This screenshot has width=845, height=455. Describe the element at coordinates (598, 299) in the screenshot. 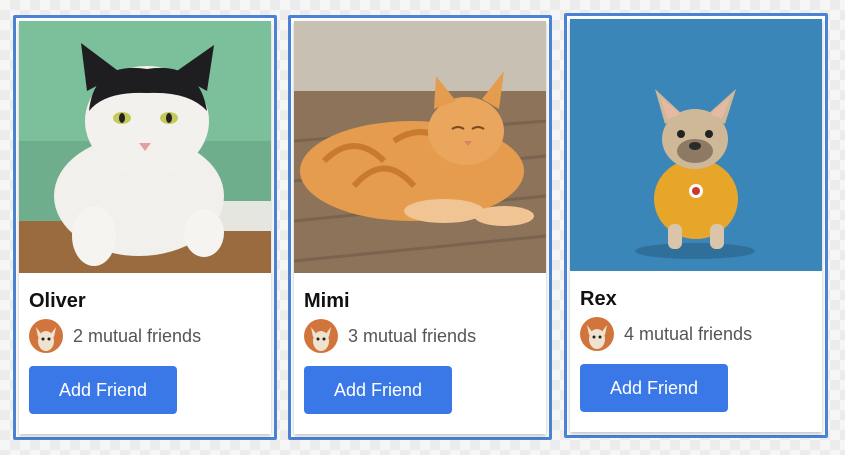

I see `friend-name: Rex` at that location.